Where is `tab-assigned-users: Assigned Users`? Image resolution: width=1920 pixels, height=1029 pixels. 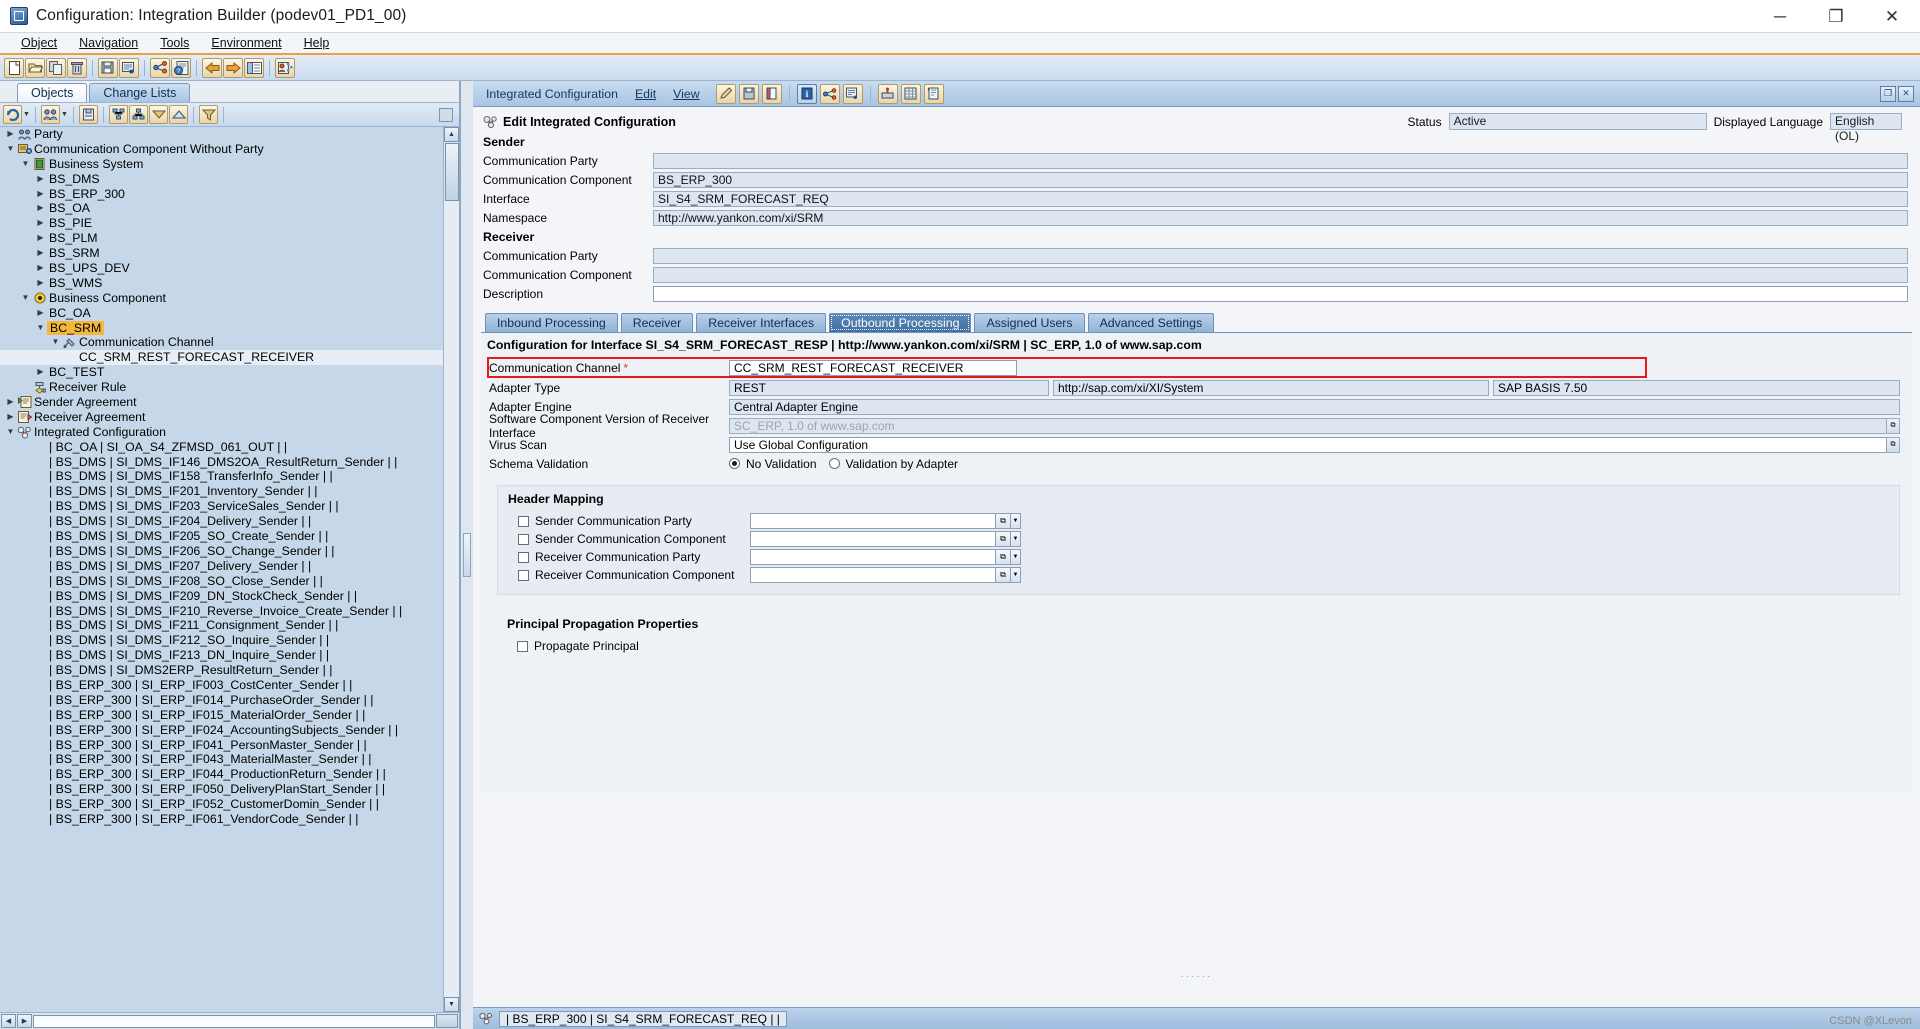 tab-assigned-users: Assigned Users is located at coordinates (1029, 322).